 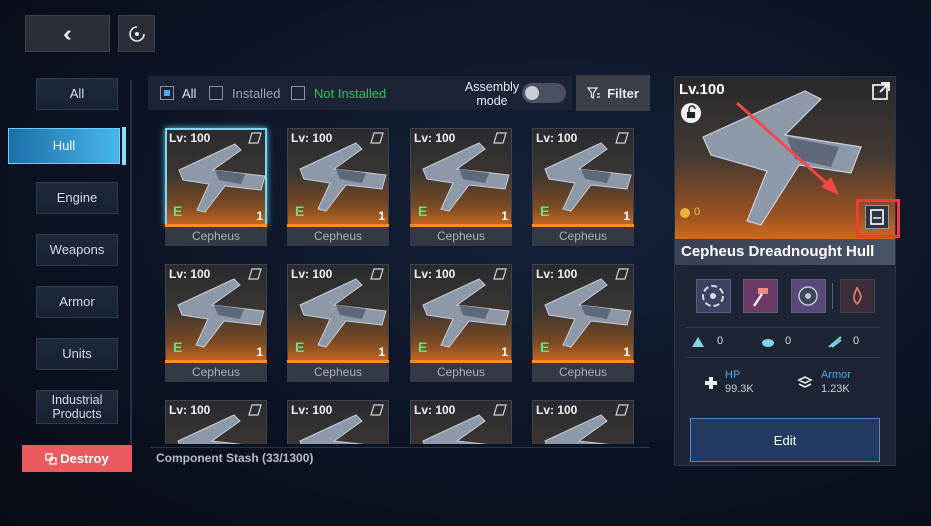 I want to click on filter-button: Filter, so click(x=613, y=93).